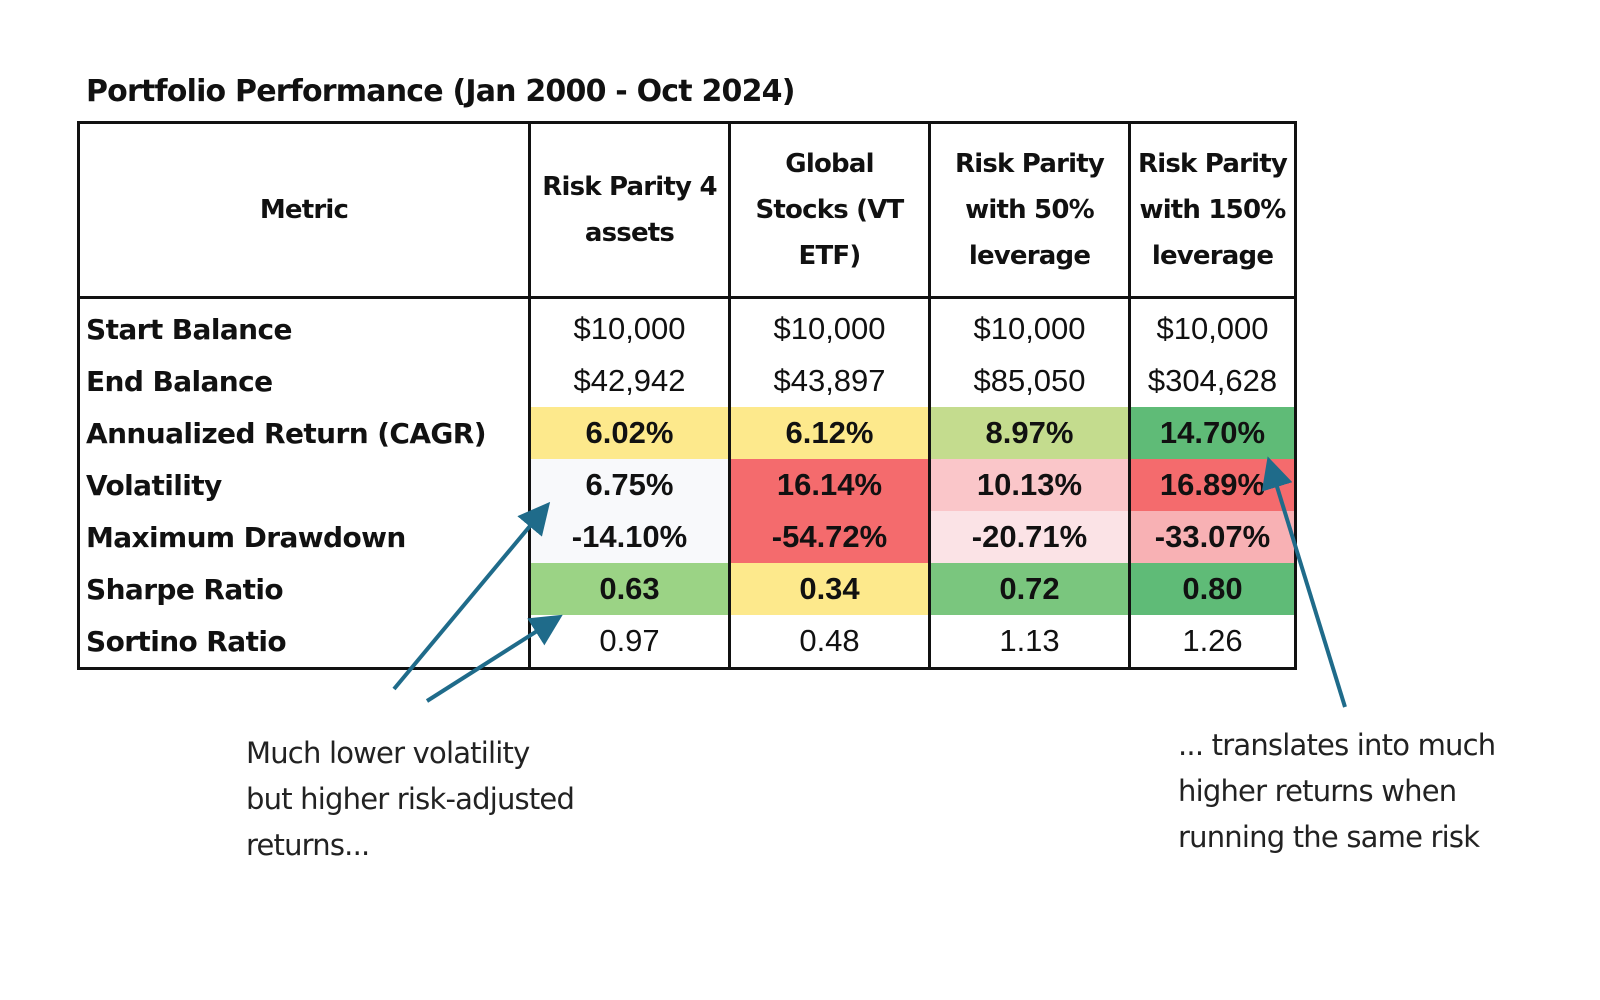 The image size is (1600, 1000). I want to click on header-line: Stocks (VT, so click(830, 210).